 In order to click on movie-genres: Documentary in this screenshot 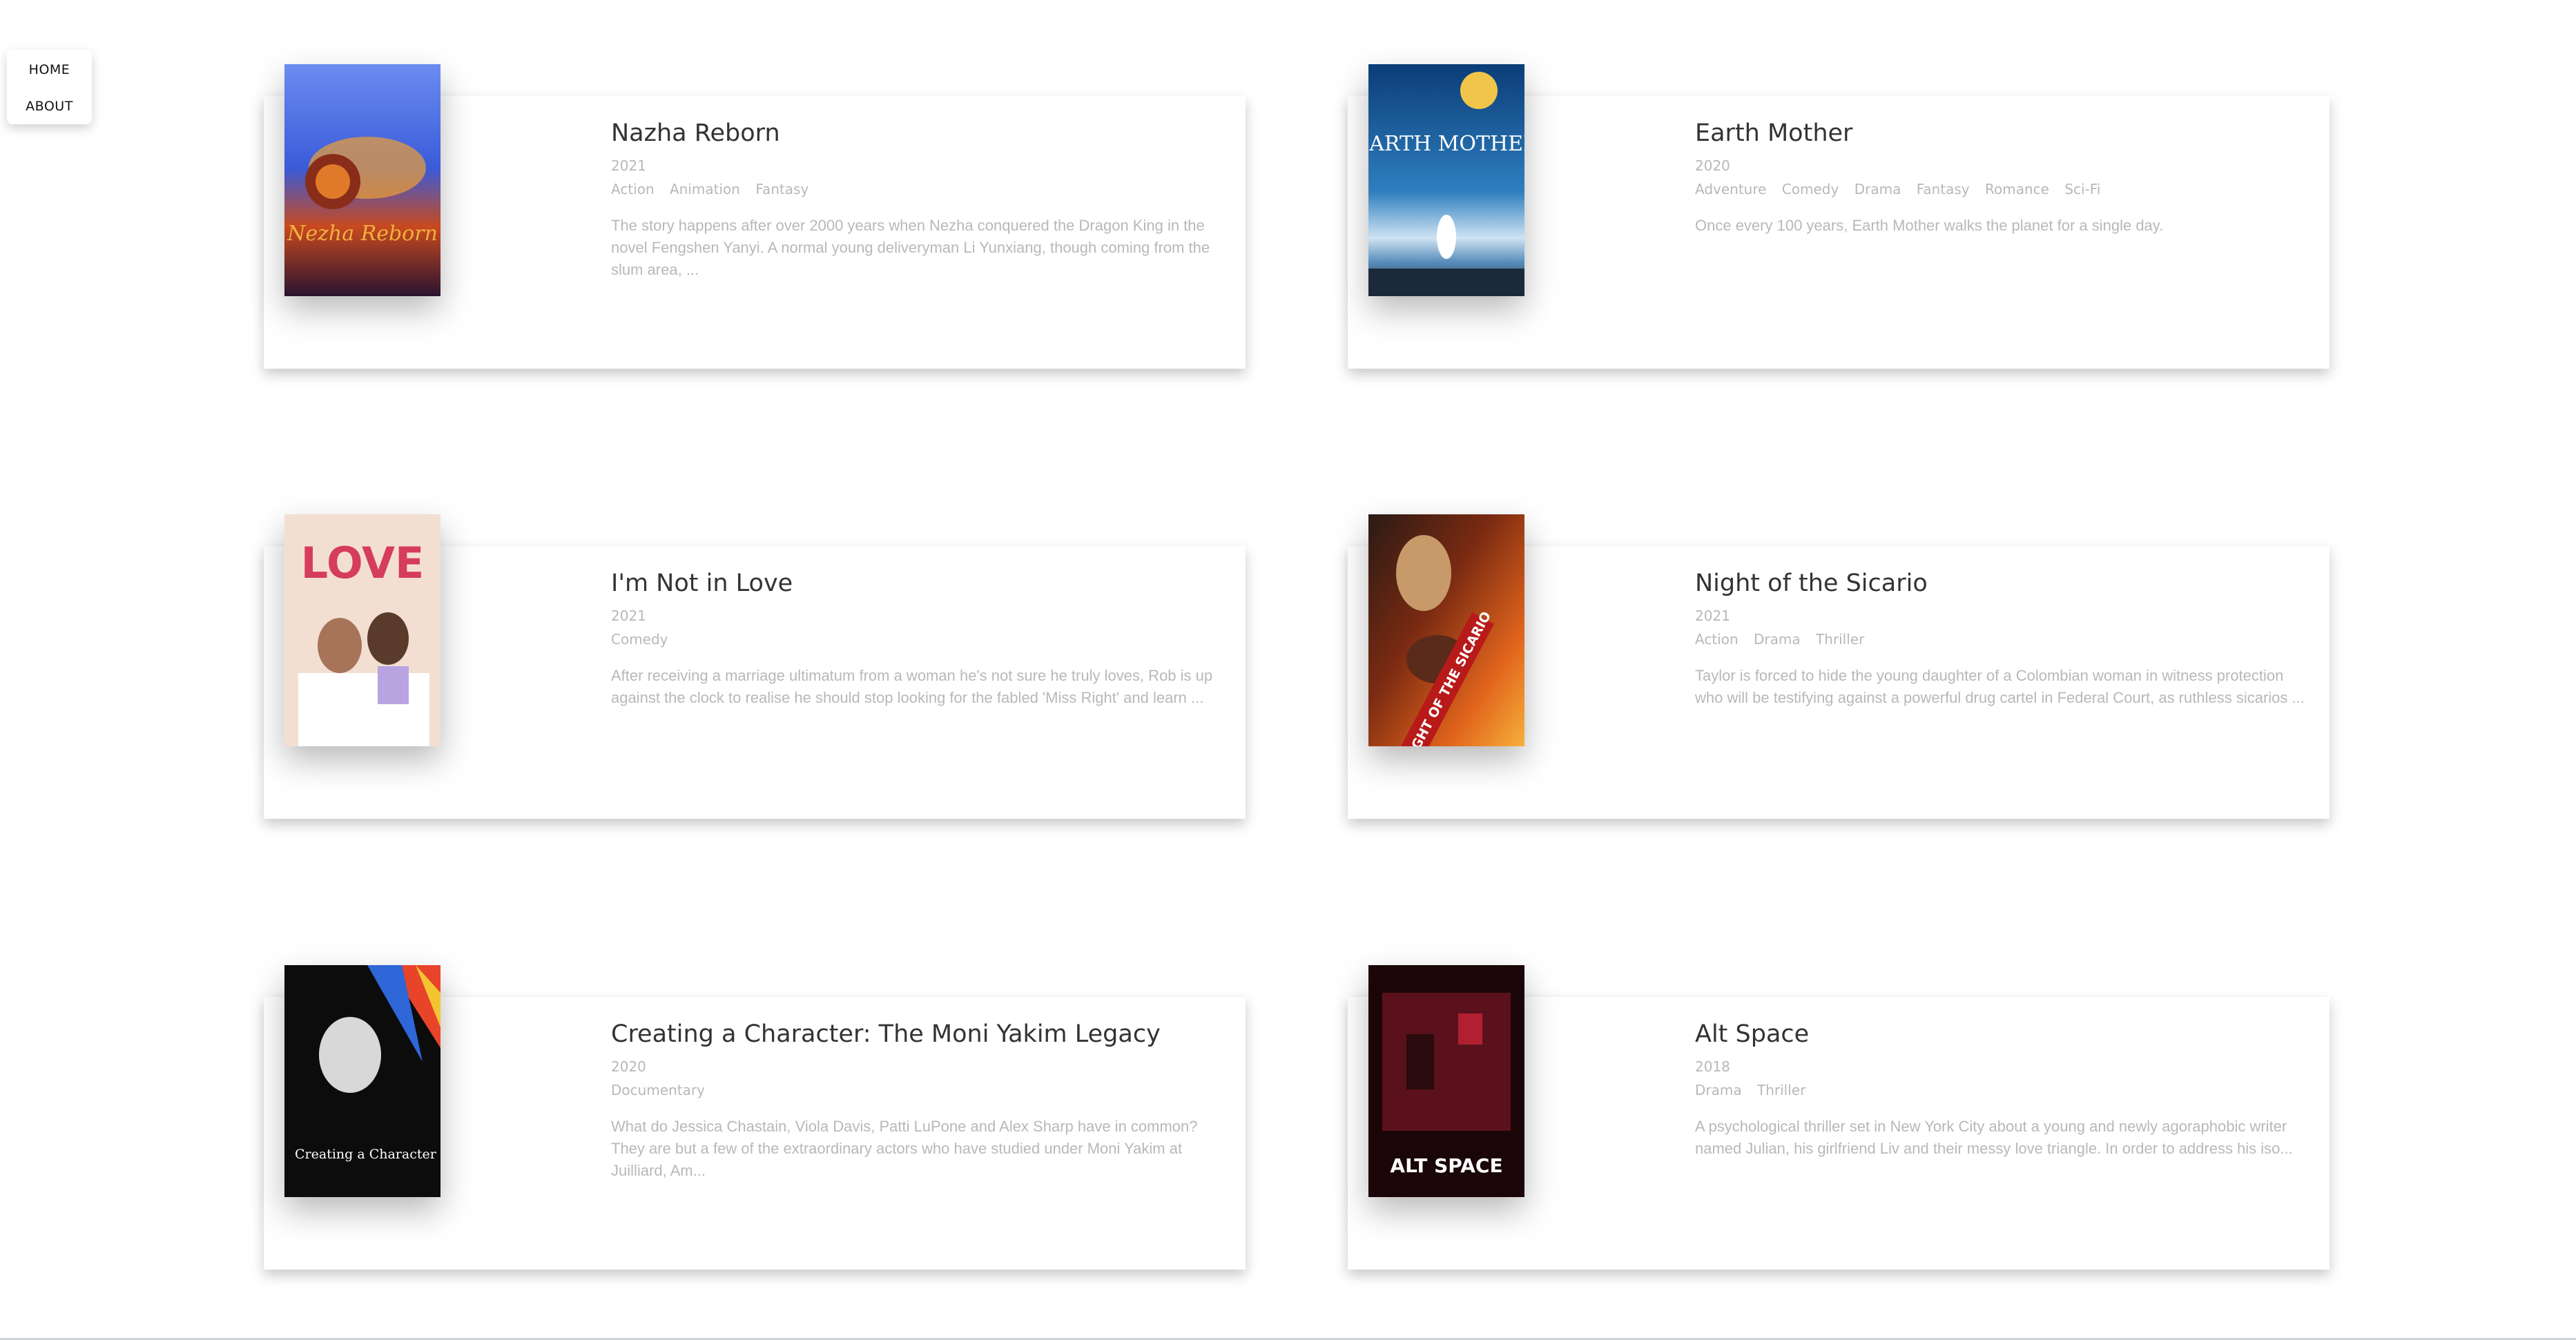, I will do `click(919, 1090)`.